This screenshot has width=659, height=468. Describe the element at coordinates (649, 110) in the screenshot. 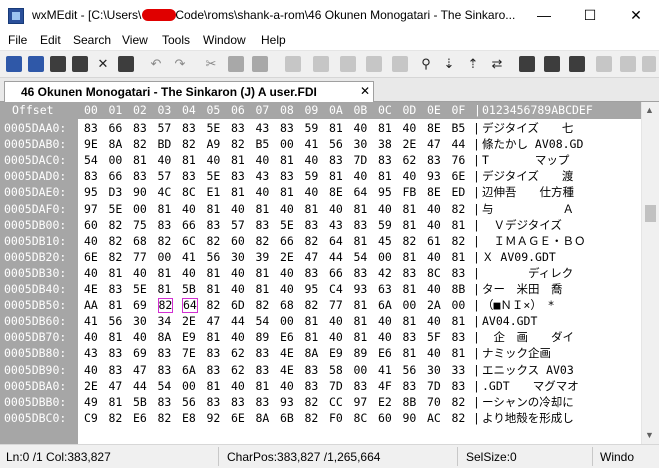

I see `scroll-up-icon: ▲` at that location.